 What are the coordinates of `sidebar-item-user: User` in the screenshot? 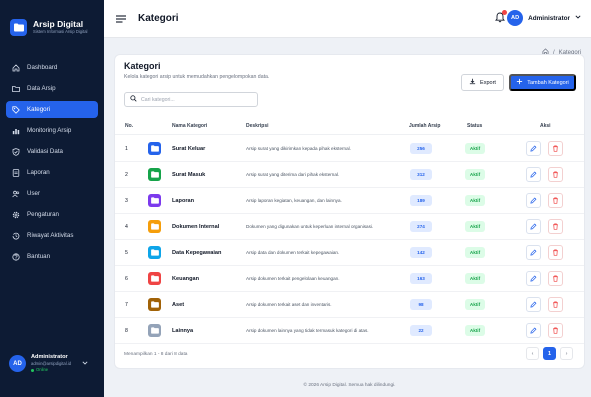 It's located at (52, 193).